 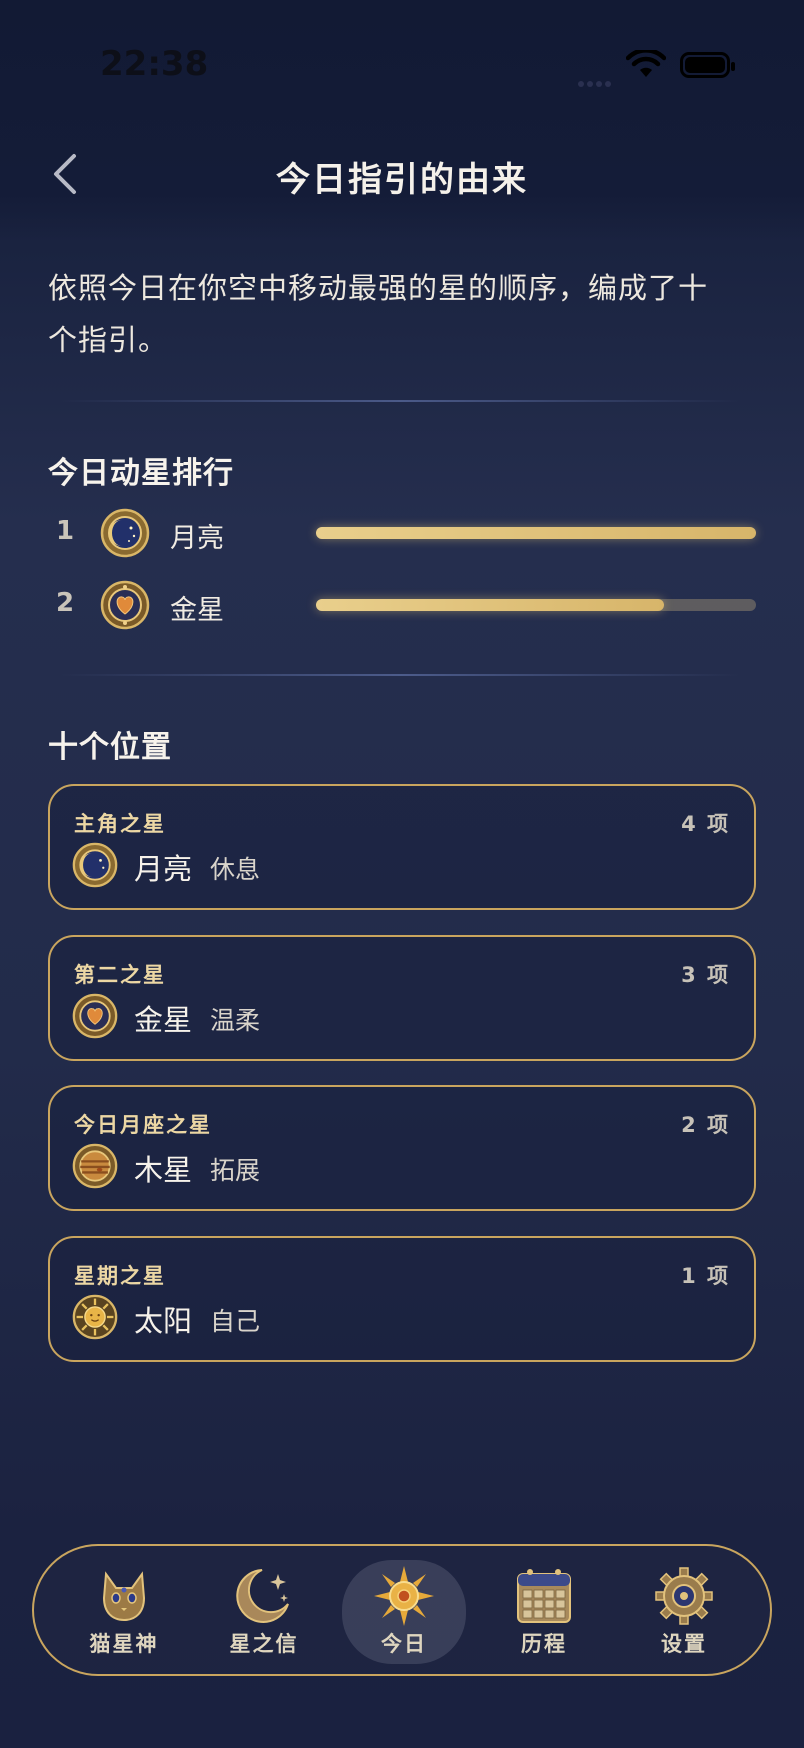 I want to click on card-label: 主角之星, so click(x=120, y=824).